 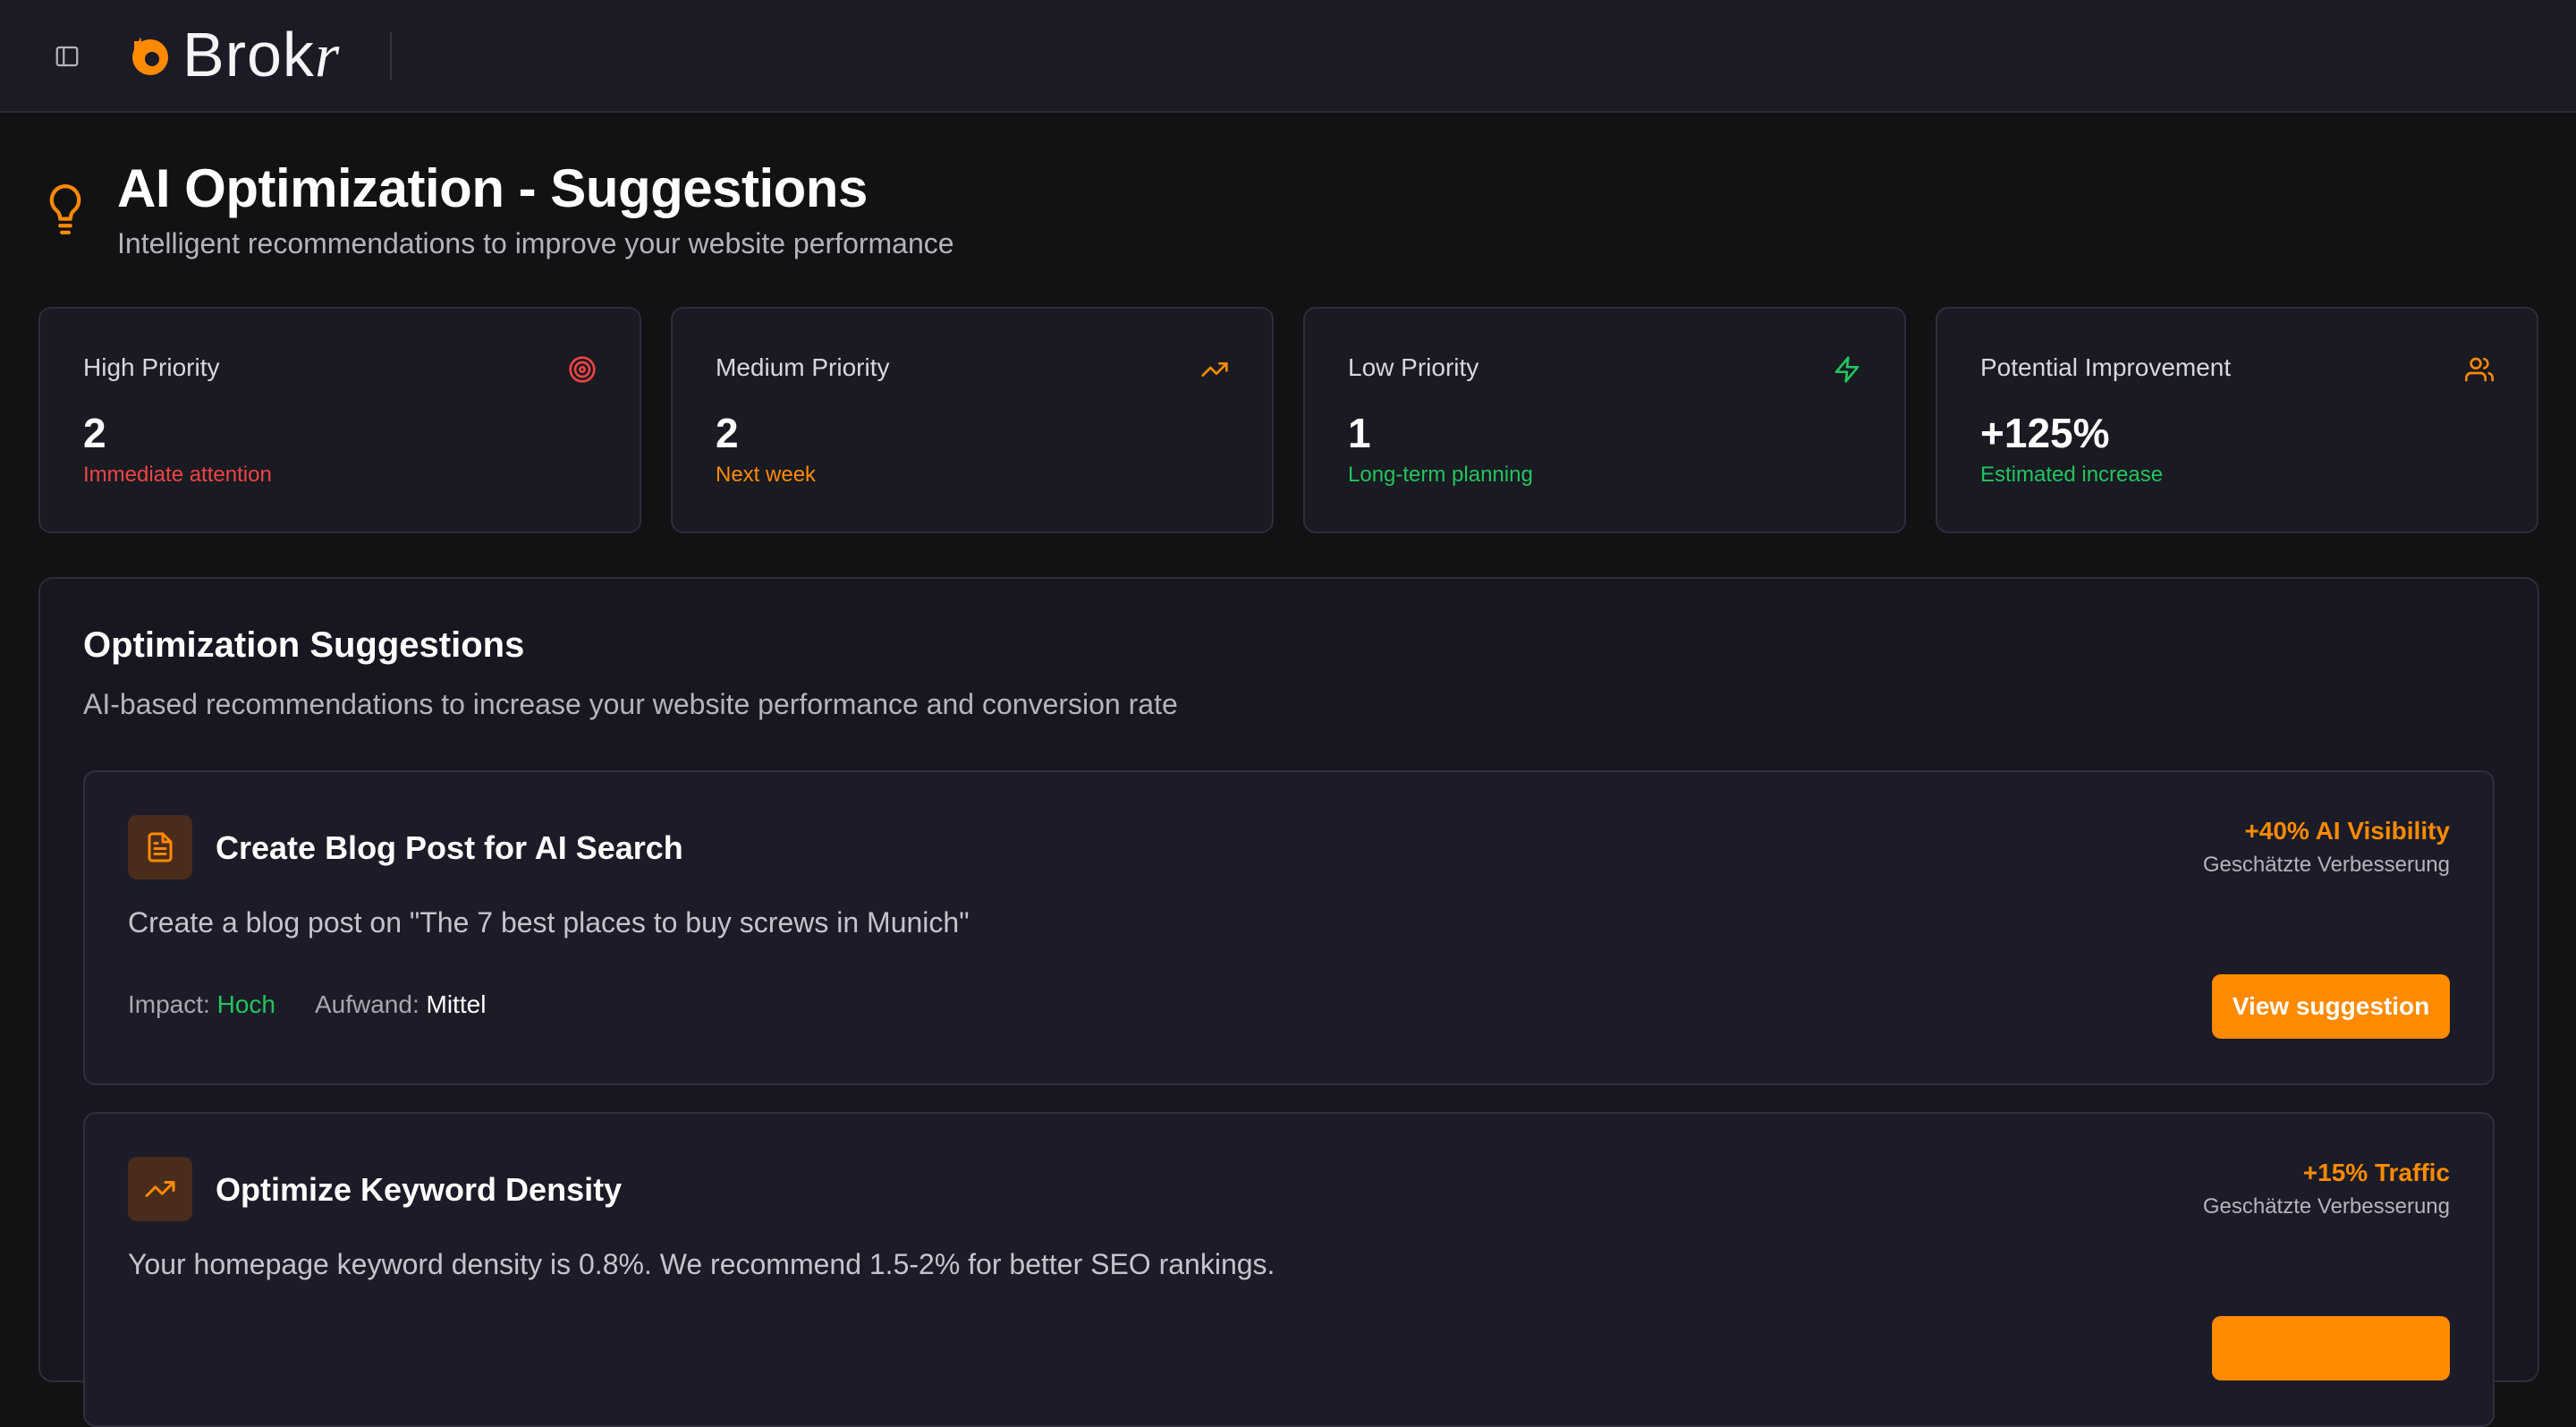 I want to click on topbar-divider, so click(x=391, y=56).